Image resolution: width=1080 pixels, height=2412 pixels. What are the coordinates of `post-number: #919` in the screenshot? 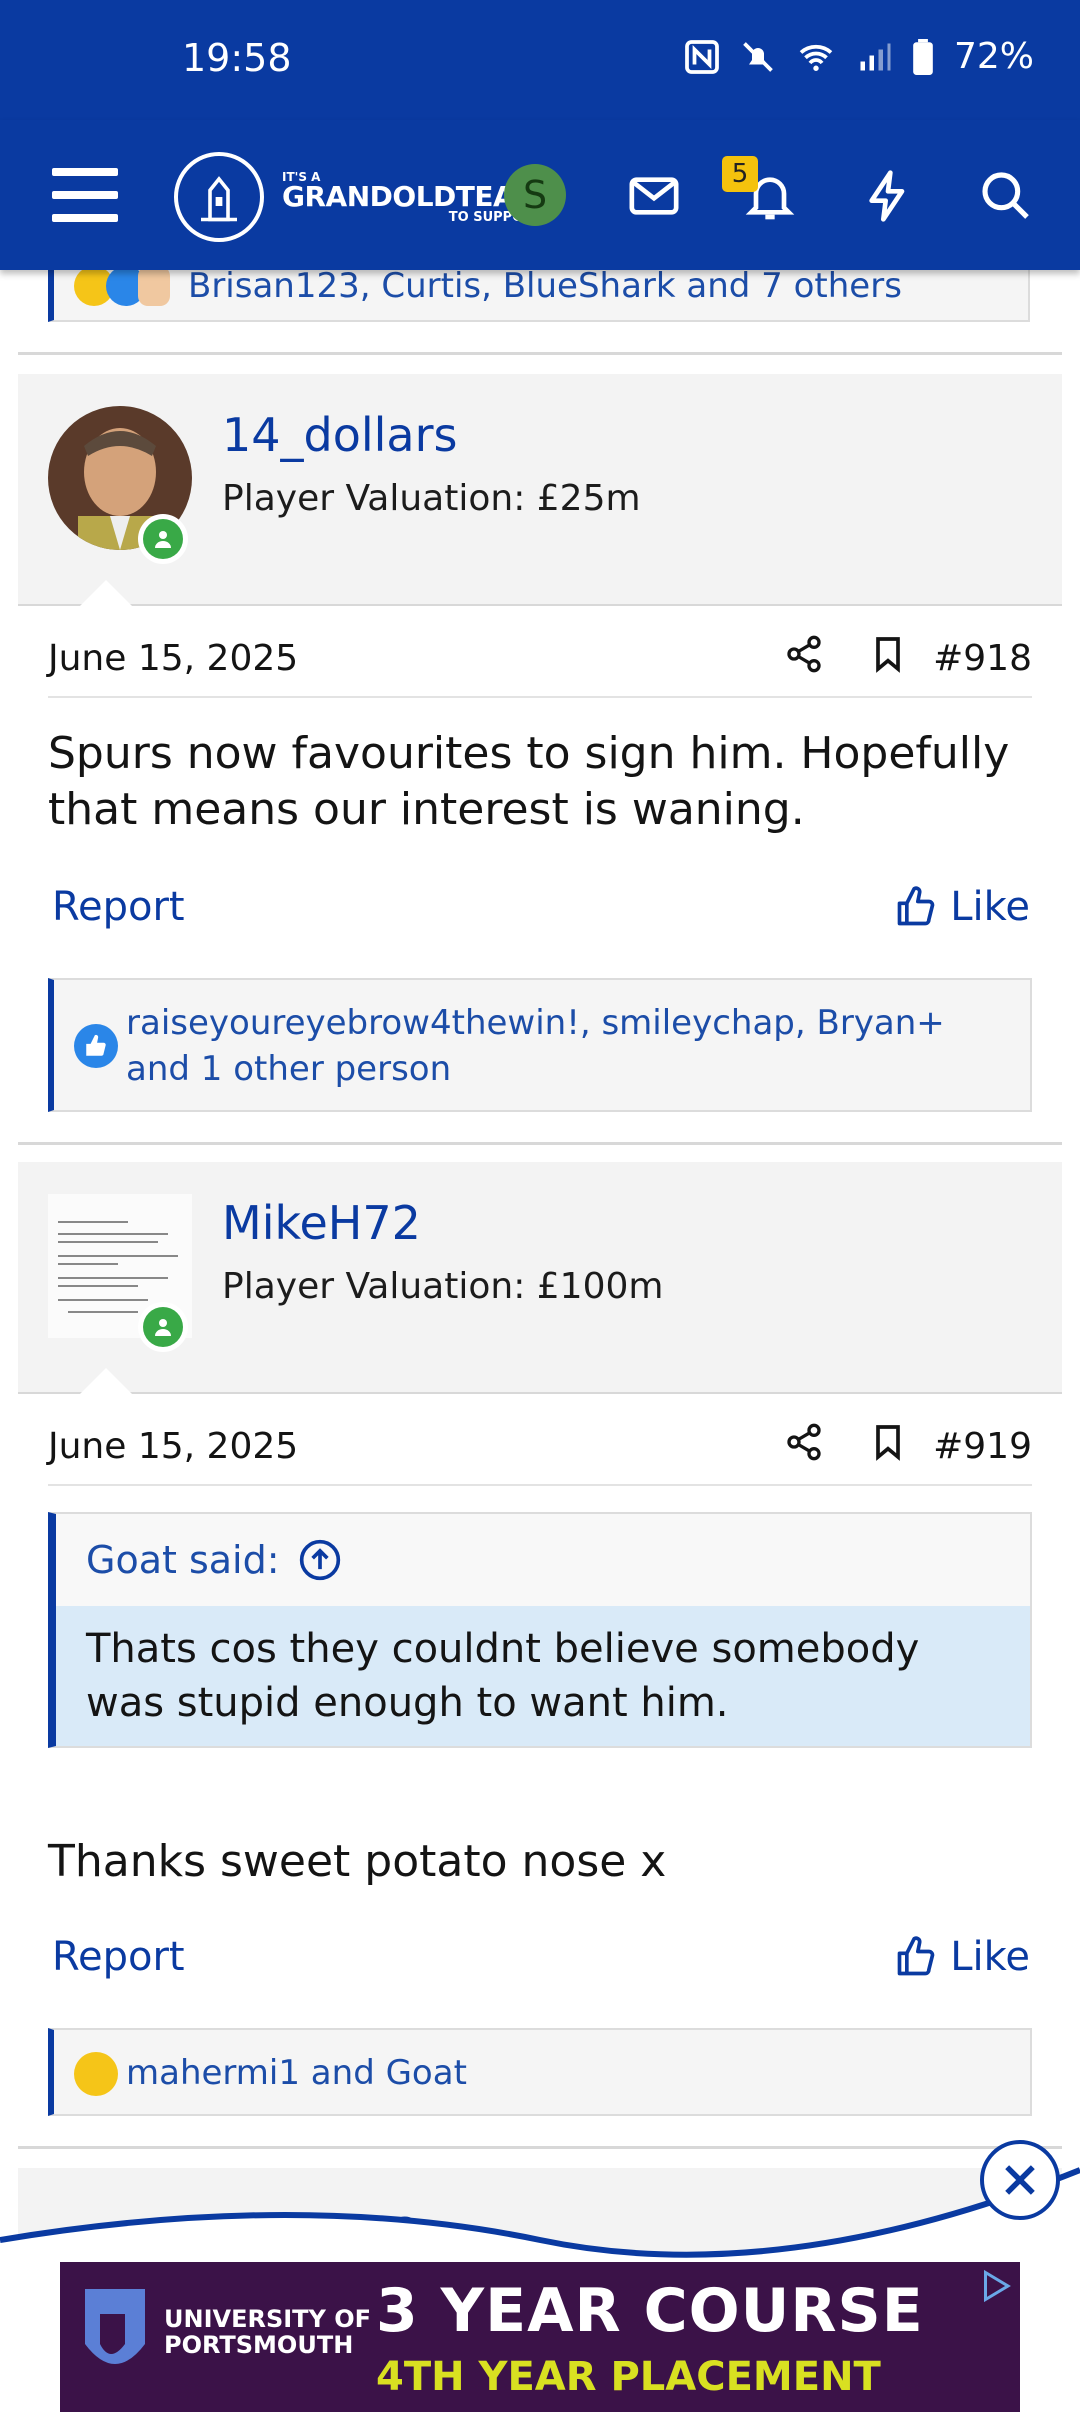 It's located at (982, 1446).